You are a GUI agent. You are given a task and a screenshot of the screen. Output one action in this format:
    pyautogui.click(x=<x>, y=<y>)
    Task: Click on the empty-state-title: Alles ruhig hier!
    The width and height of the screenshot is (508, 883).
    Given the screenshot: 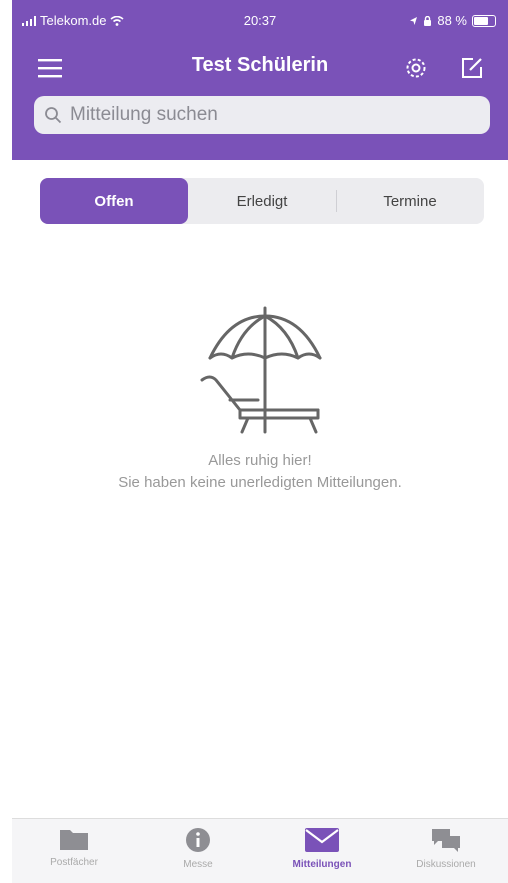 What is the action you would take?
    pyautogui.click(x=260, y=460)
    